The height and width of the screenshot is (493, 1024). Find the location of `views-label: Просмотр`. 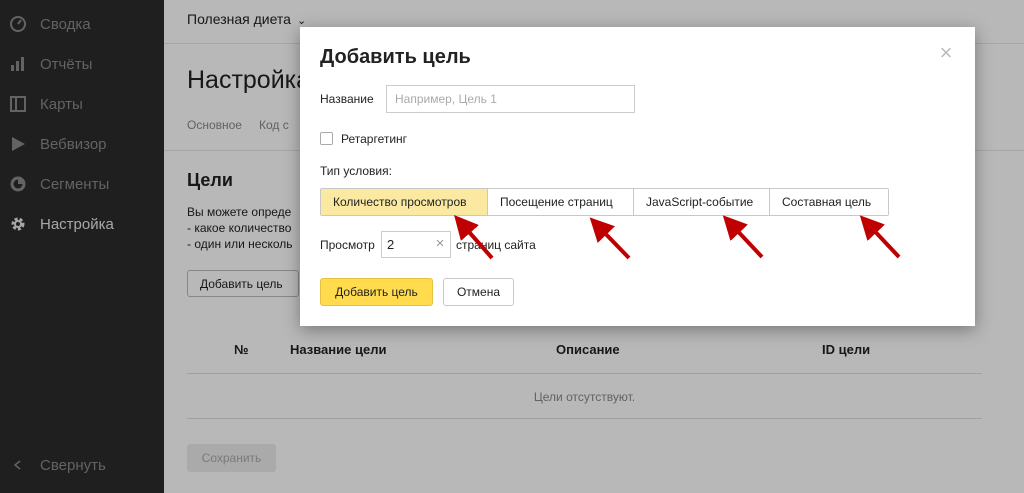

views-label: Просмотр is located at coordinates (347, 245).